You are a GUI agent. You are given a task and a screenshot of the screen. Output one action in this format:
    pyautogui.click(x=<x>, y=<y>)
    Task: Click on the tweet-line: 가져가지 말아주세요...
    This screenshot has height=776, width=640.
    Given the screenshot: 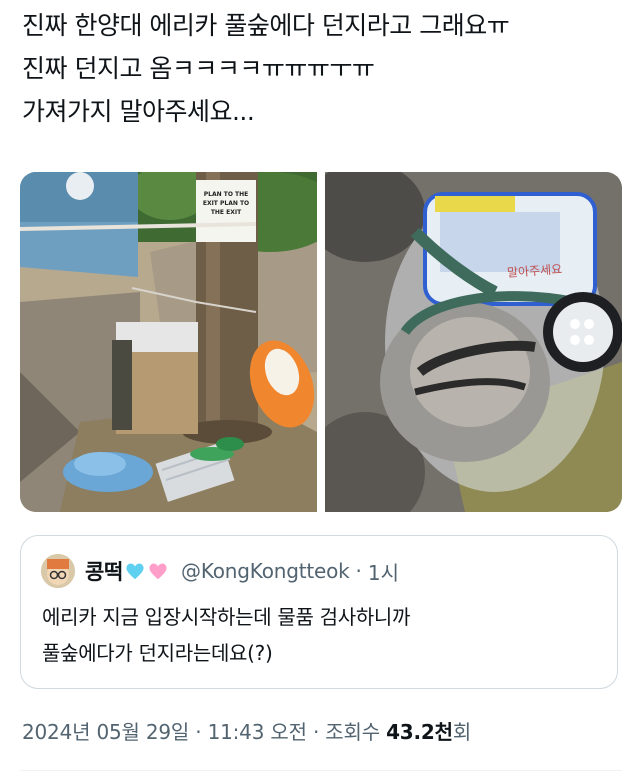 What is the action you would take?
    pyautogui.click(x=138, y=111)
    